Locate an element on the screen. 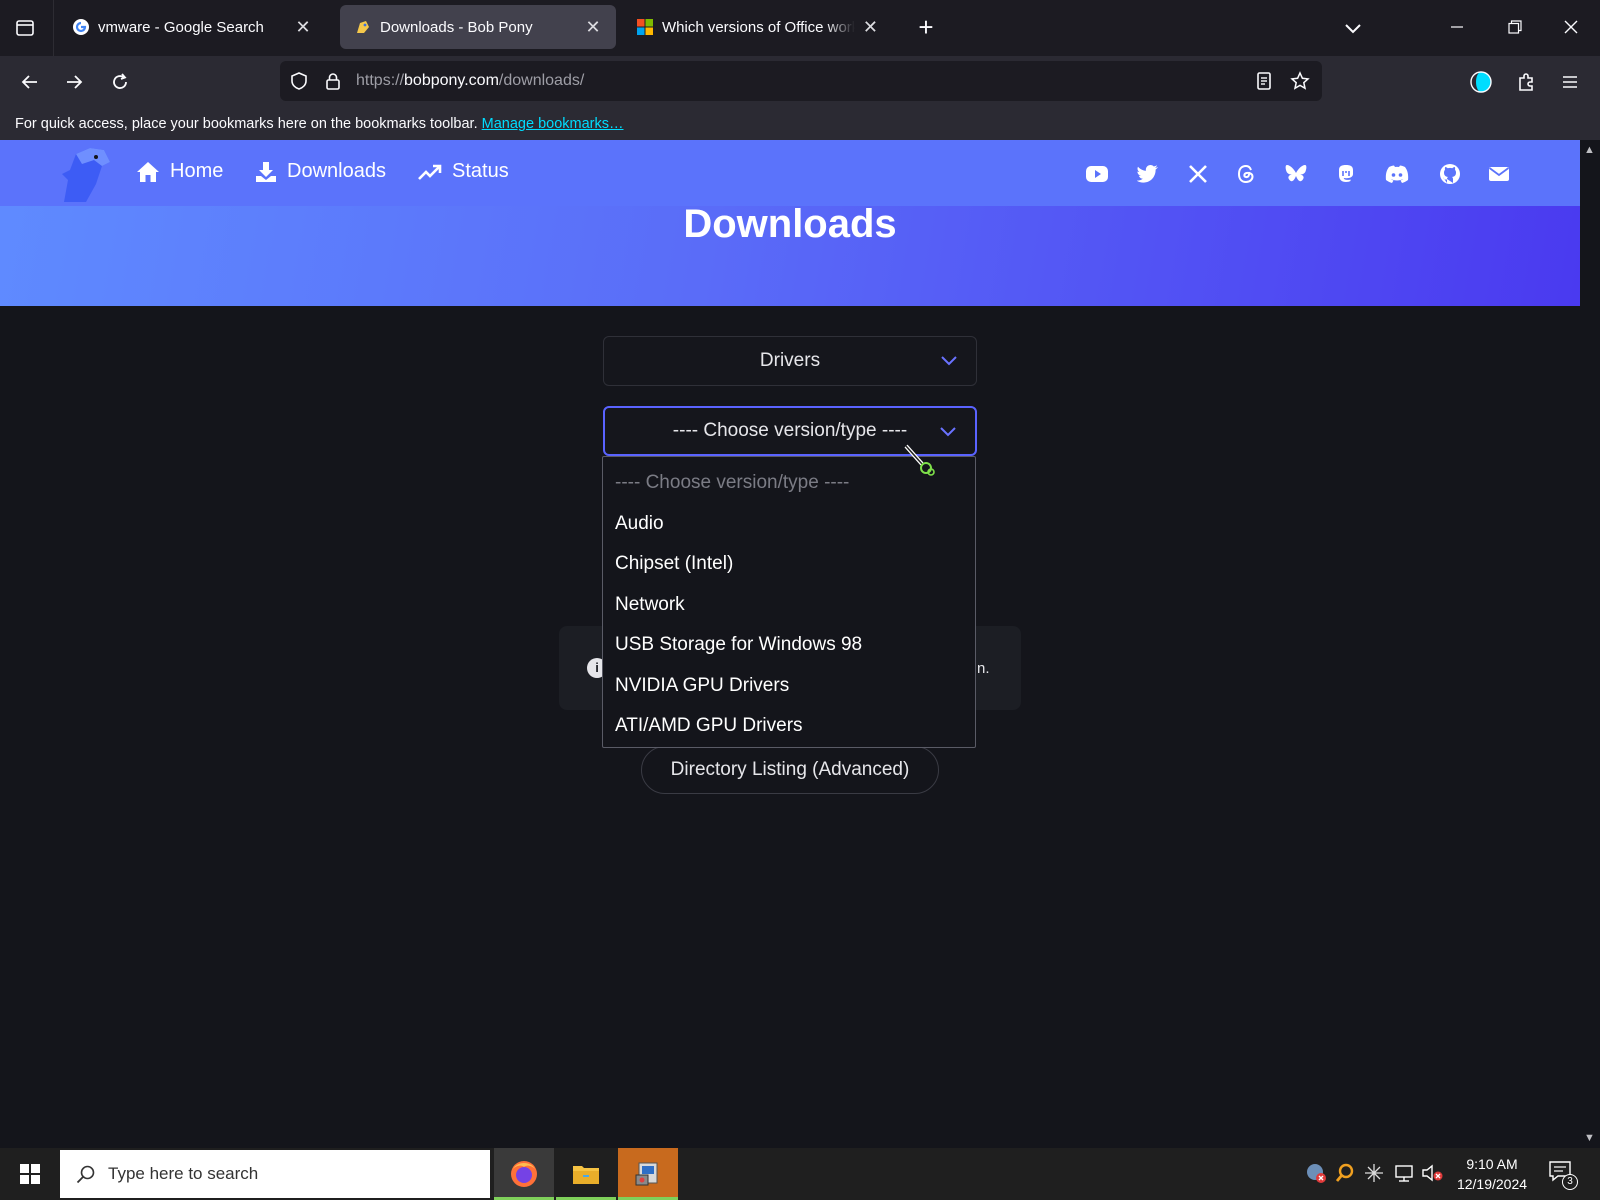  bluesky-link is located at coordinates (1296, 174).